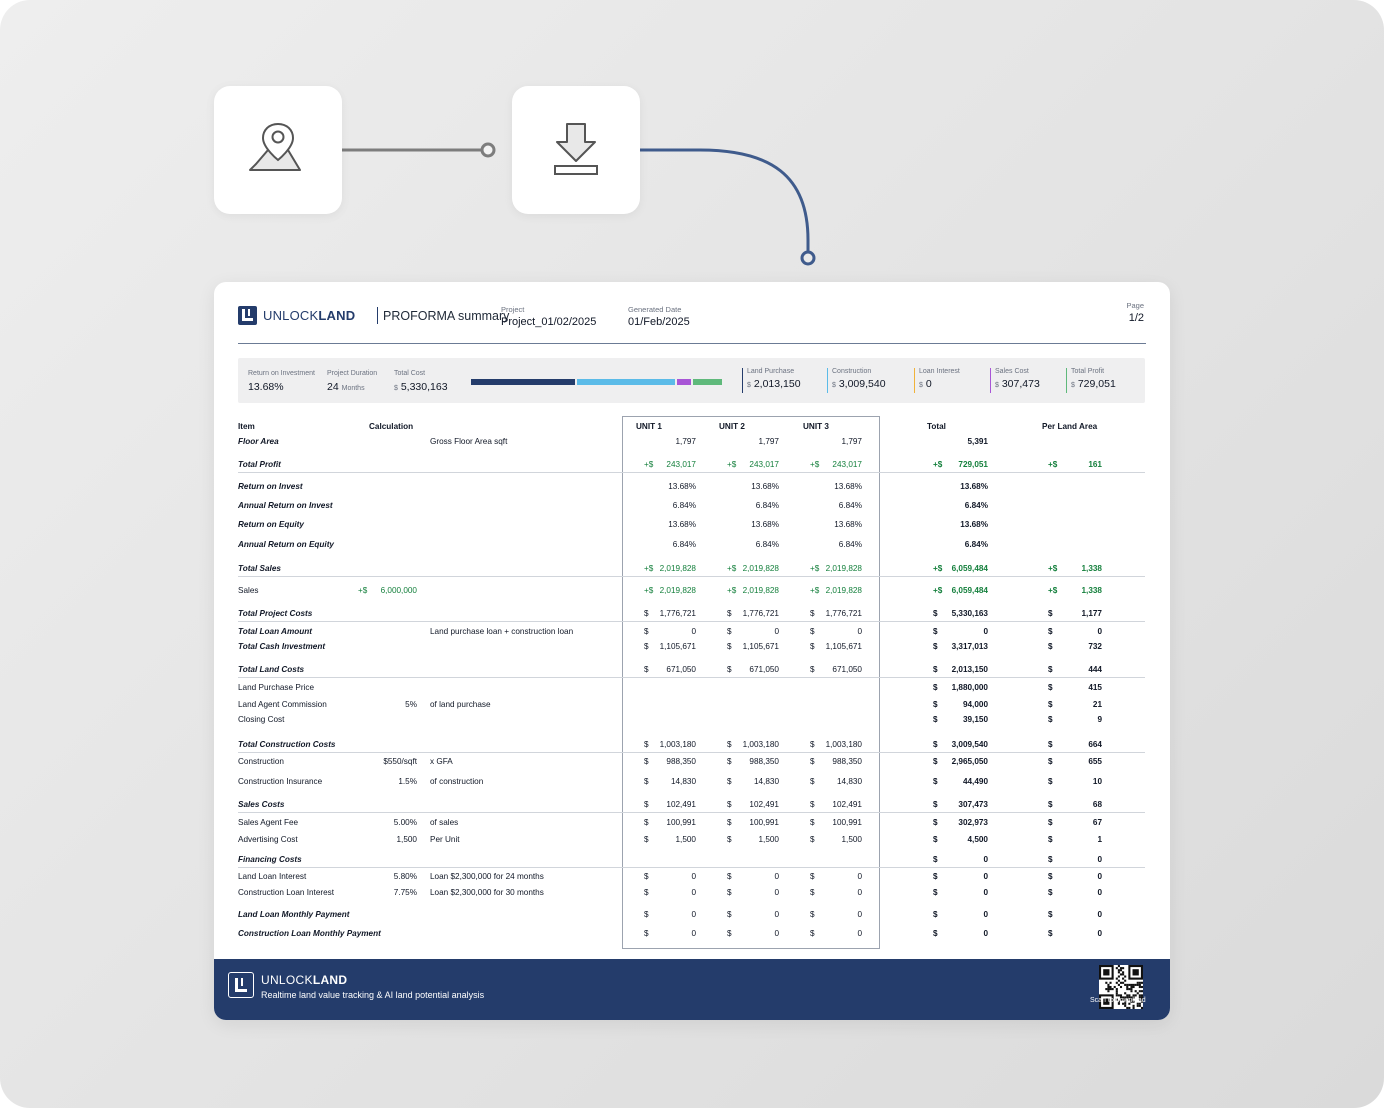  Describe the element at coordinates (270, 486) in the screenshot. I see `row-label: Return on Invest` at that location.